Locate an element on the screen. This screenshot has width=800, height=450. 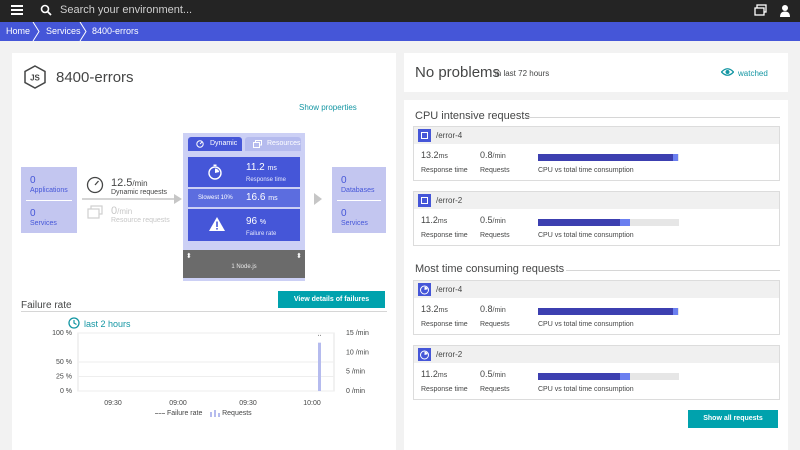
search-icon is located at coordinates (46, 10).